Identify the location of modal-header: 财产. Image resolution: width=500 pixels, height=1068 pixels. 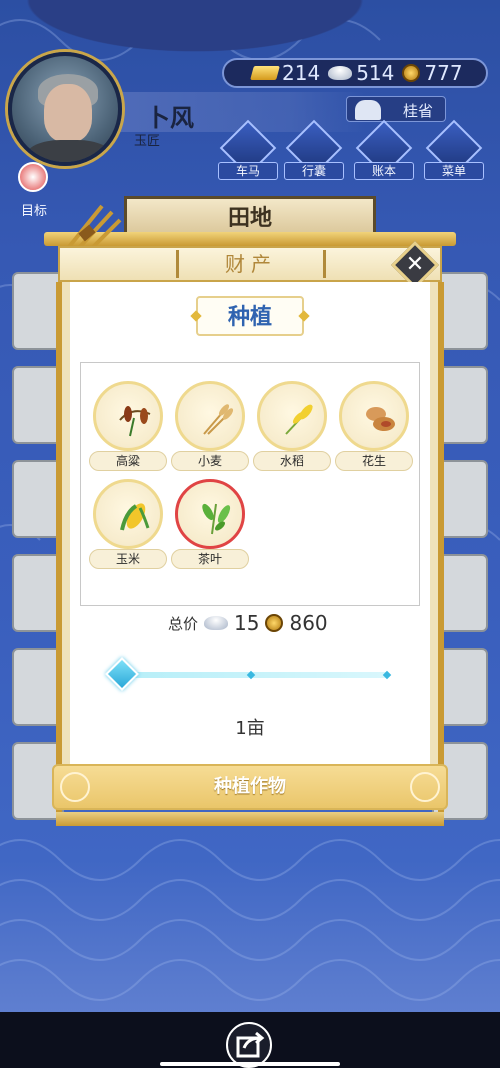
(250, 264).